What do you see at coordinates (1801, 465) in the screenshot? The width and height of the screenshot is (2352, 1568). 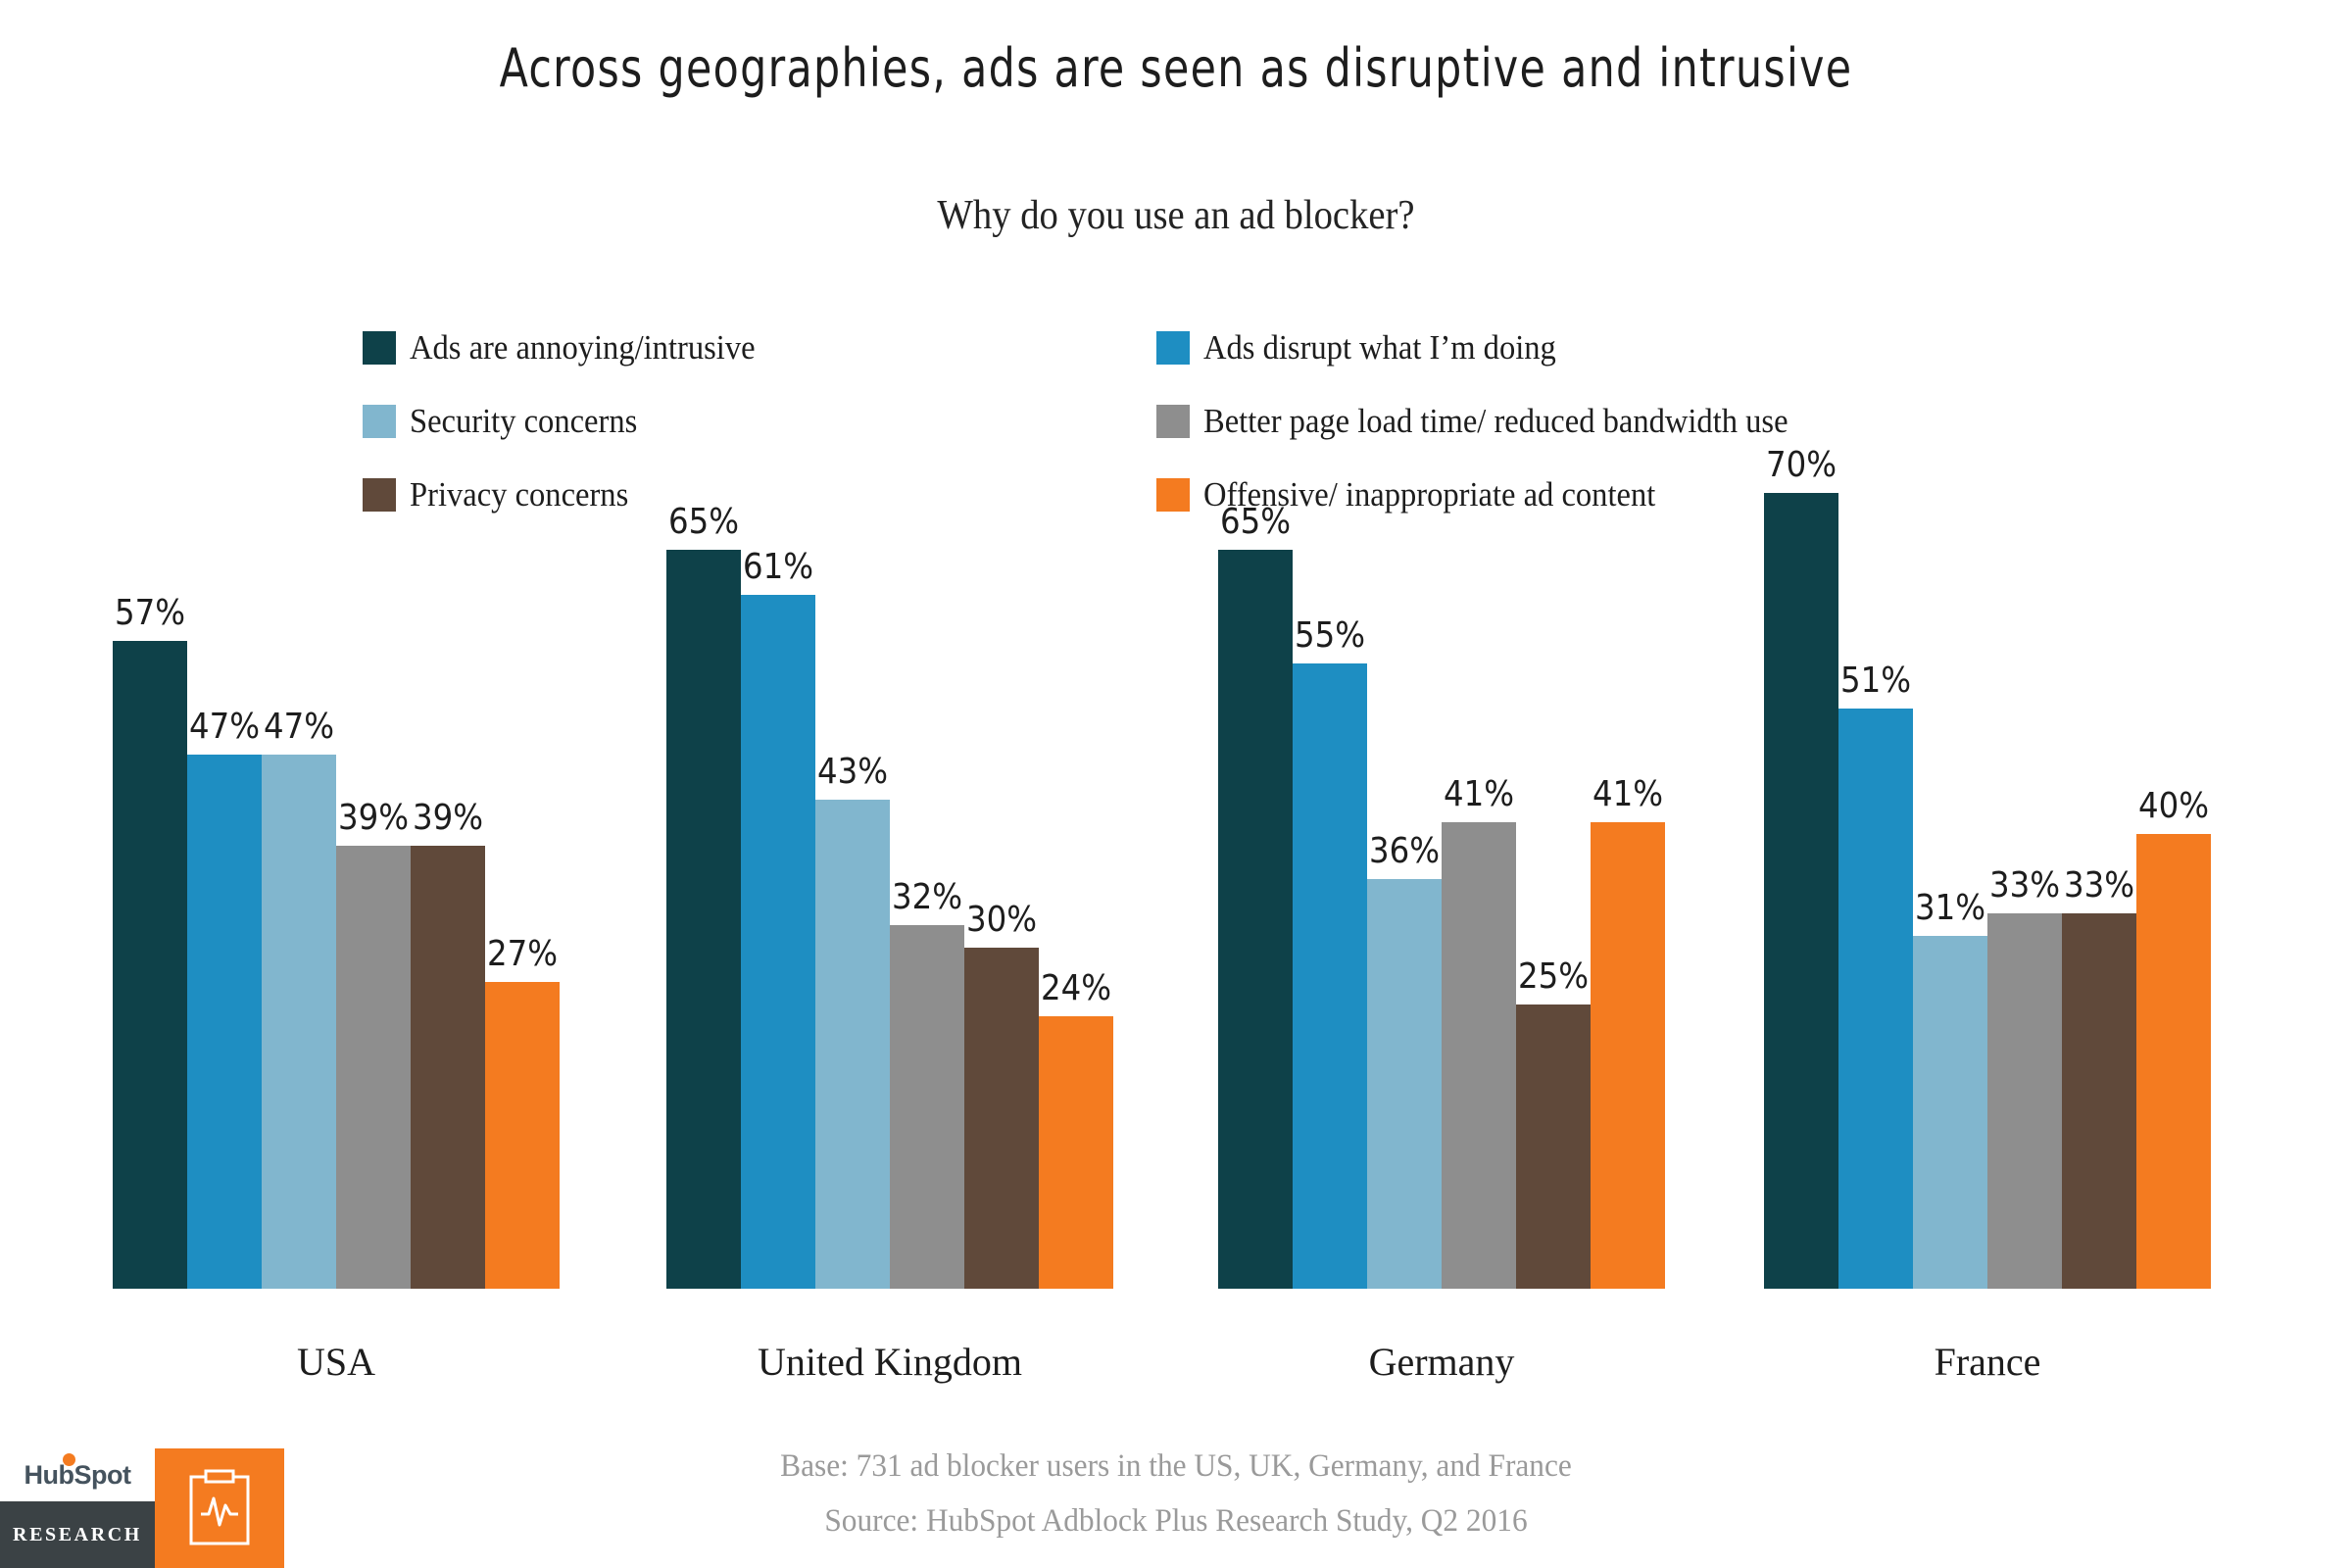 I see `bar-value-label: 70%` at bounding box center [1801, 465].